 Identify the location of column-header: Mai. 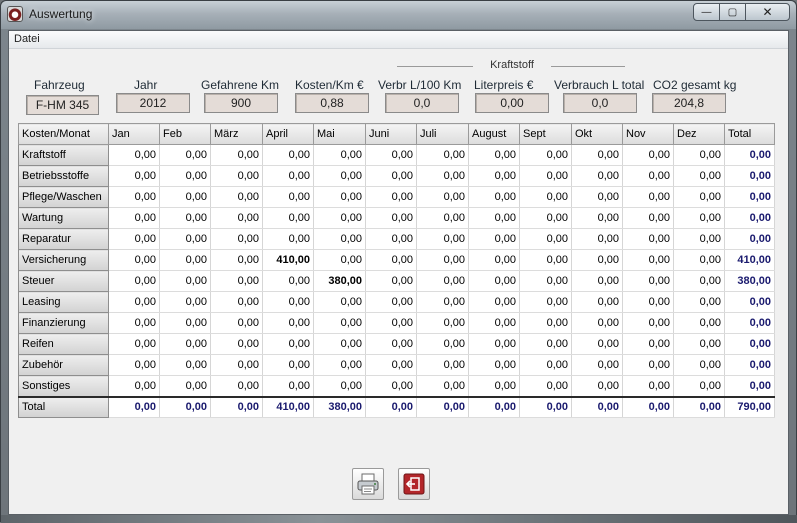
(339, 134).